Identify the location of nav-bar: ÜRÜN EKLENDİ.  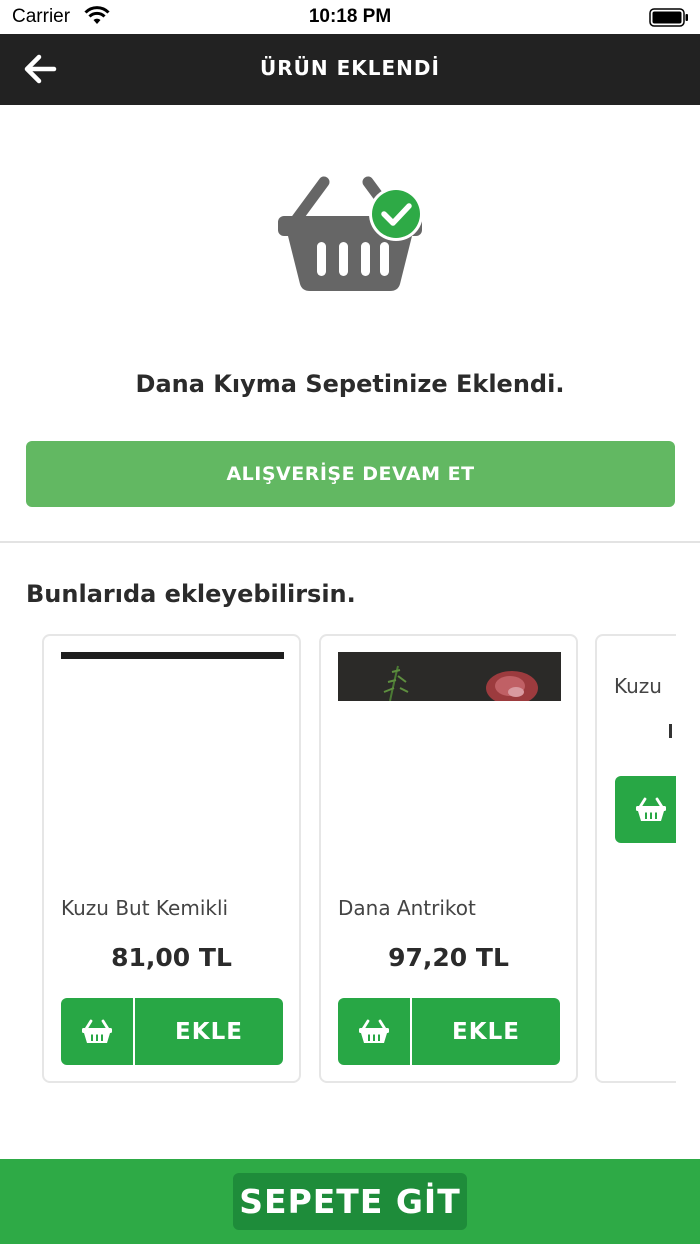
(350, 69).